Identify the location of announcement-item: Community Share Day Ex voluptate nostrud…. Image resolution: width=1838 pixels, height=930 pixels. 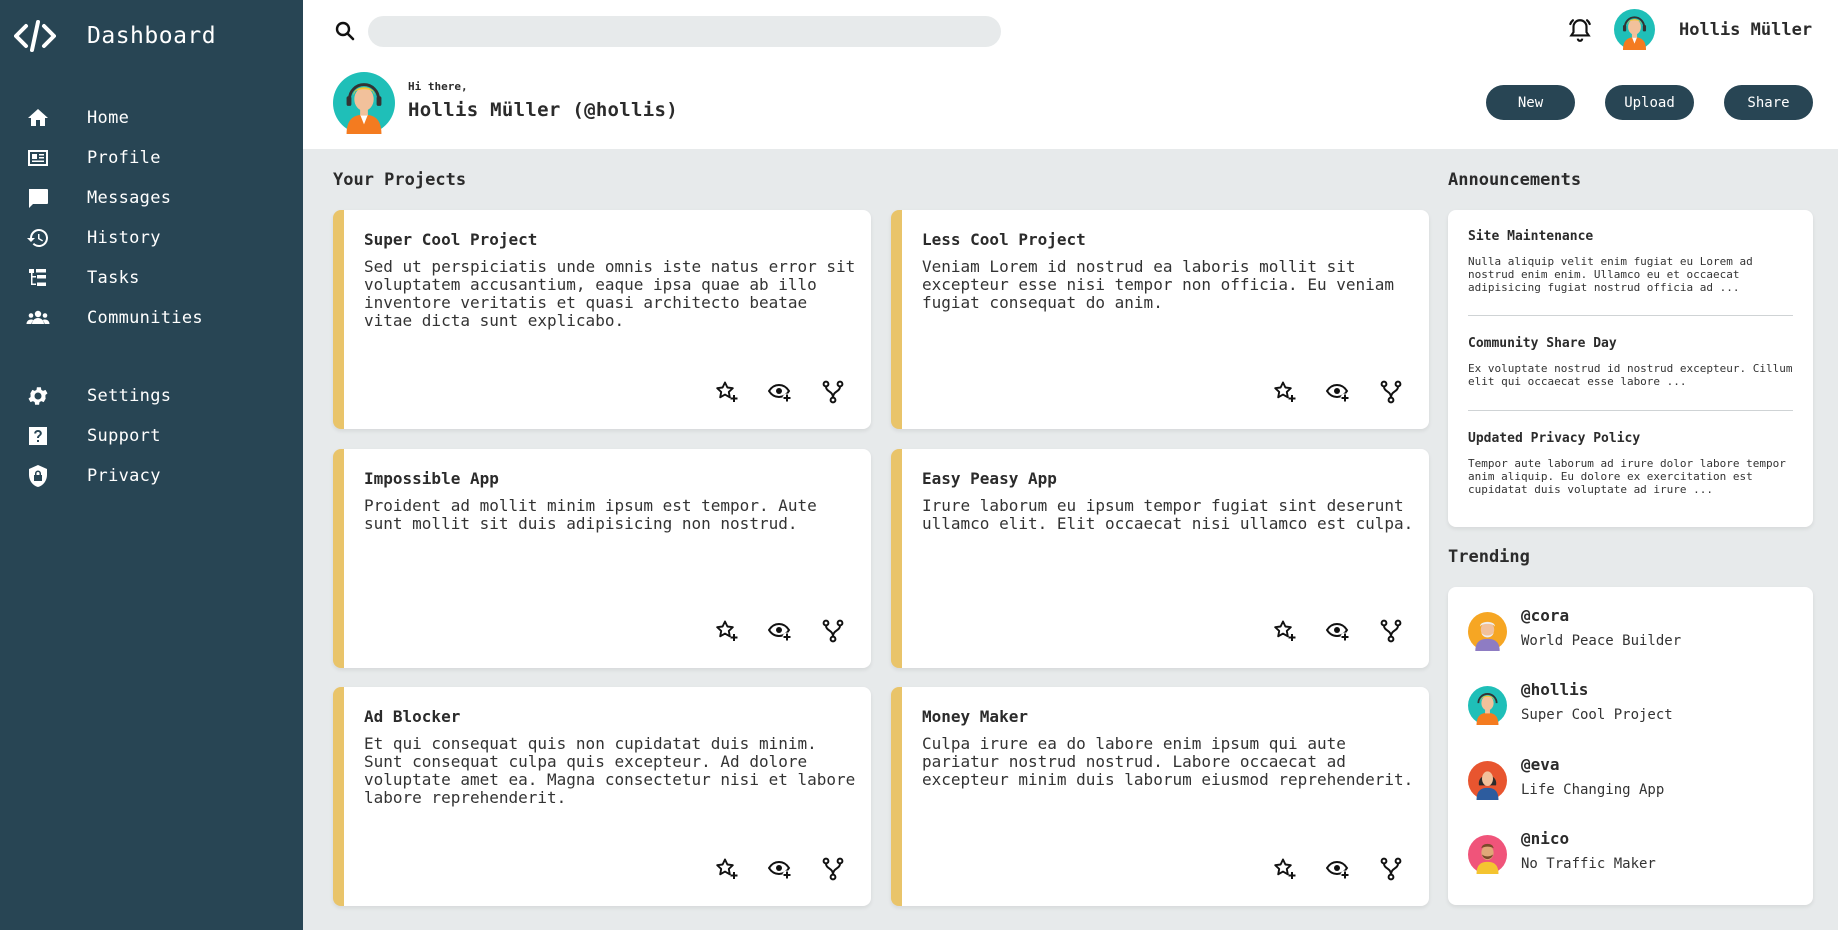
(1630, 362).